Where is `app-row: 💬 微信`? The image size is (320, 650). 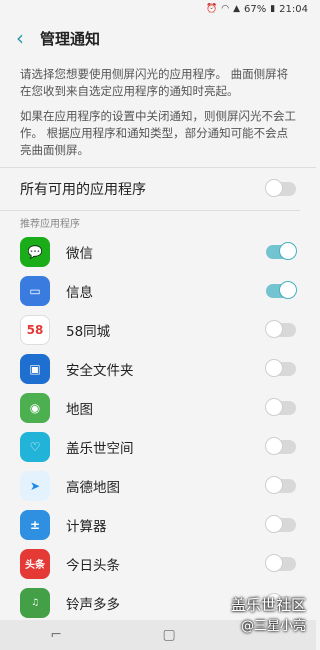 app-row: 💬 微信 is located at coordinates (158, 251).